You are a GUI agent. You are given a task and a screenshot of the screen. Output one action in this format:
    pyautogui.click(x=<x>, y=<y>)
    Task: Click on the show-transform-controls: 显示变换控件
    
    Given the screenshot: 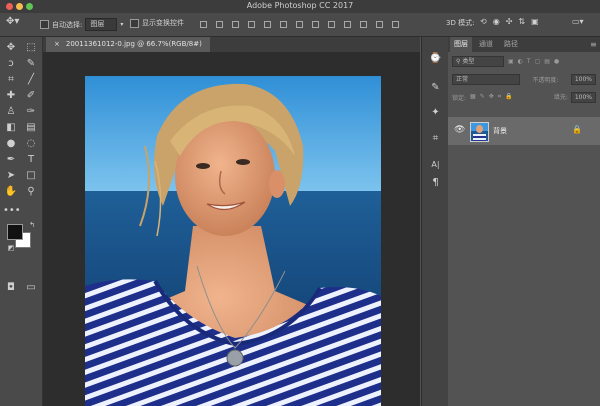 What is the action you would take?
    pyautogui.click(x=157, y=23)
    